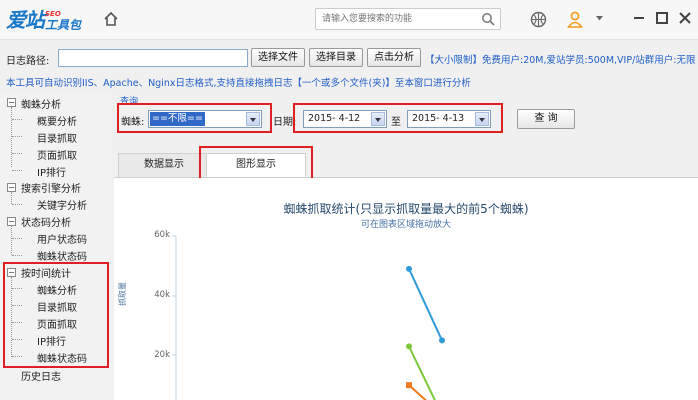 The height and width of the screenshot is (400, 698). I want to click on search-icon, so click(488, 19).